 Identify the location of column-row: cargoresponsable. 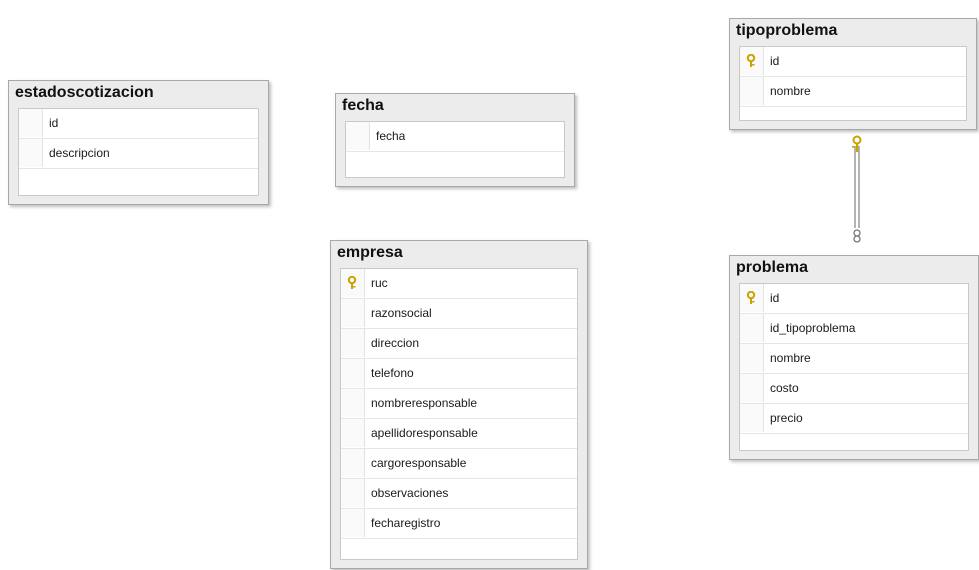
(459, 464).